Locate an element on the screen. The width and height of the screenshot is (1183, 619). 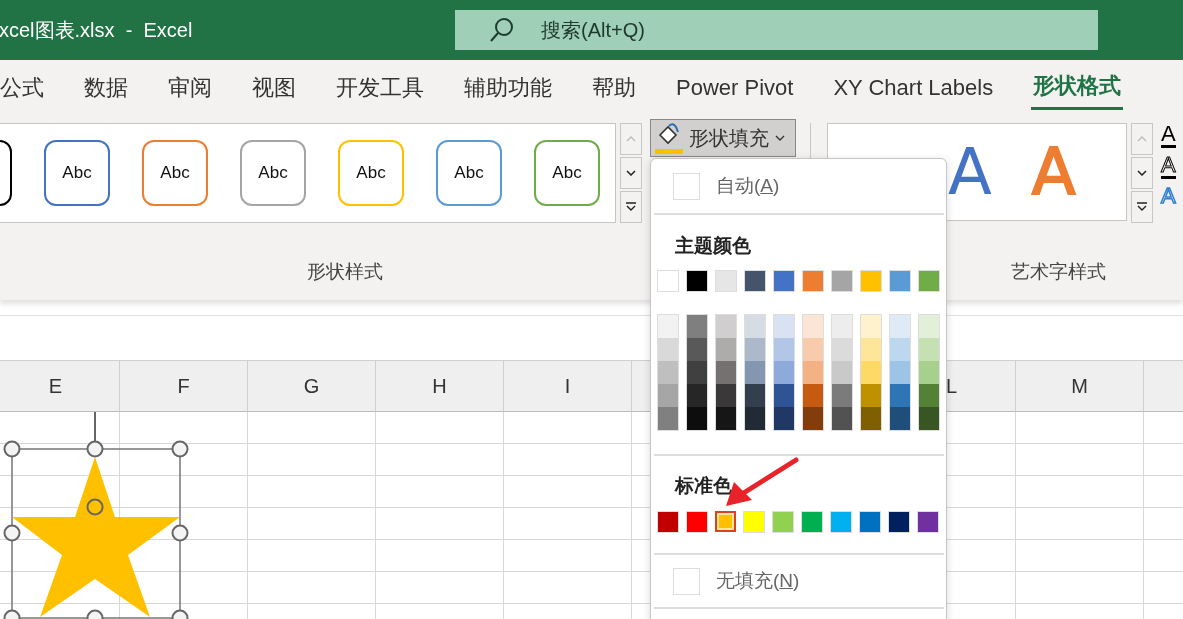
caret-icon is located at coordinates (780, 138).